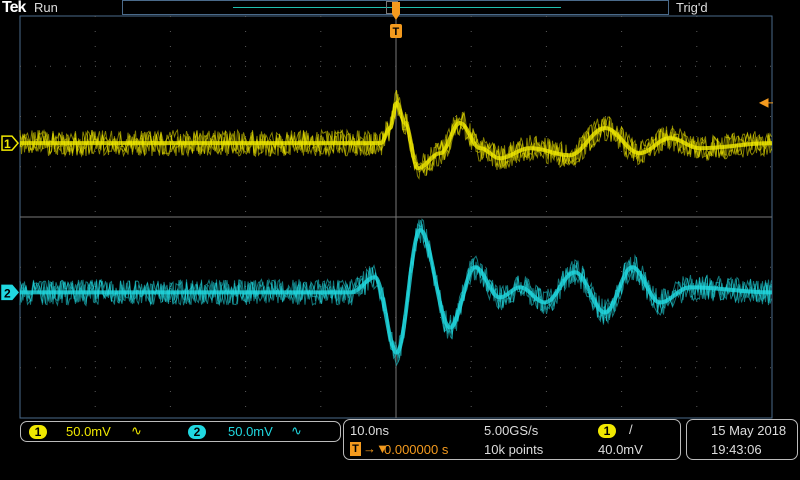 This screenshot has height=480, width=800. What do you see at coordinates (765, 103) in the screenshot?
I see `trigger-level-icon` at bounding box center [765, 103].